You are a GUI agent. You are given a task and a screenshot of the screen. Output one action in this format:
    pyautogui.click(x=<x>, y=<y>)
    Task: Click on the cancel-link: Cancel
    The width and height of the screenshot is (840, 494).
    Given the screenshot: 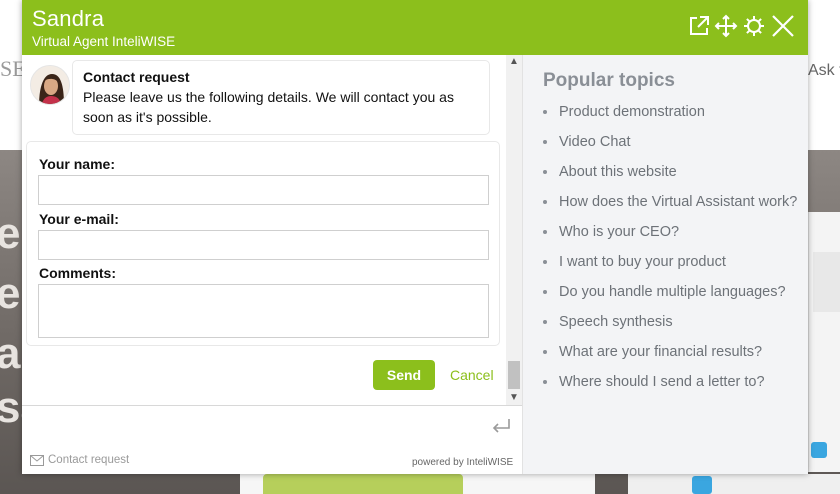 What is the action you would take?
    pyautogui.click(x=472, y=375)
    